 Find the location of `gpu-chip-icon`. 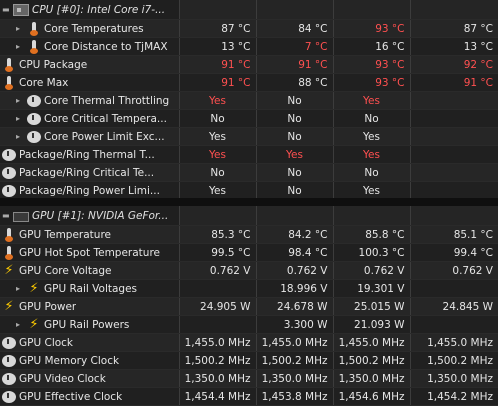

gpu-chip-icon is located at coordinates (21, 217).